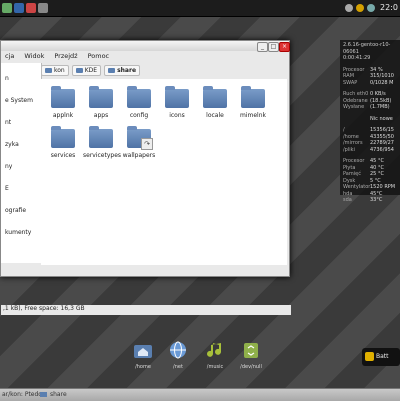  I want to click on music-note-icon, so click(214, 350).